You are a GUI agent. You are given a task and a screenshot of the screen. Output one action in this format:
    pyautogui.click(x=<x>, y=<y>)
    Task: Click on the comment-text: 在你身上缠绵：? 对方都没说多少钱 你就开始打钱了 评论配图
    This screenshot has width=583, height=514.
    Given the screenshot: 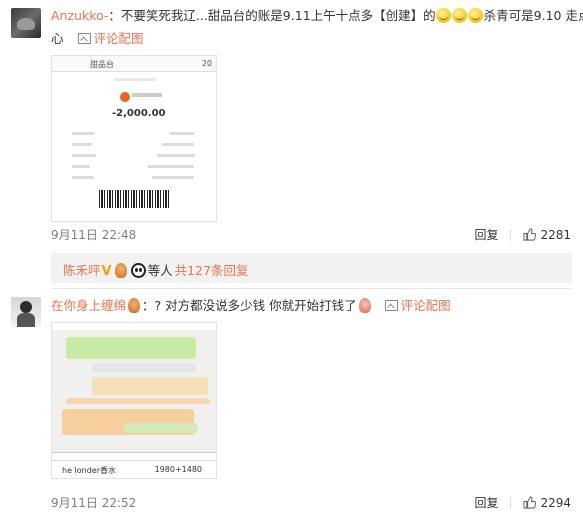 What is the action you would take?
    pyautogui.click(x=251, y=305)
    